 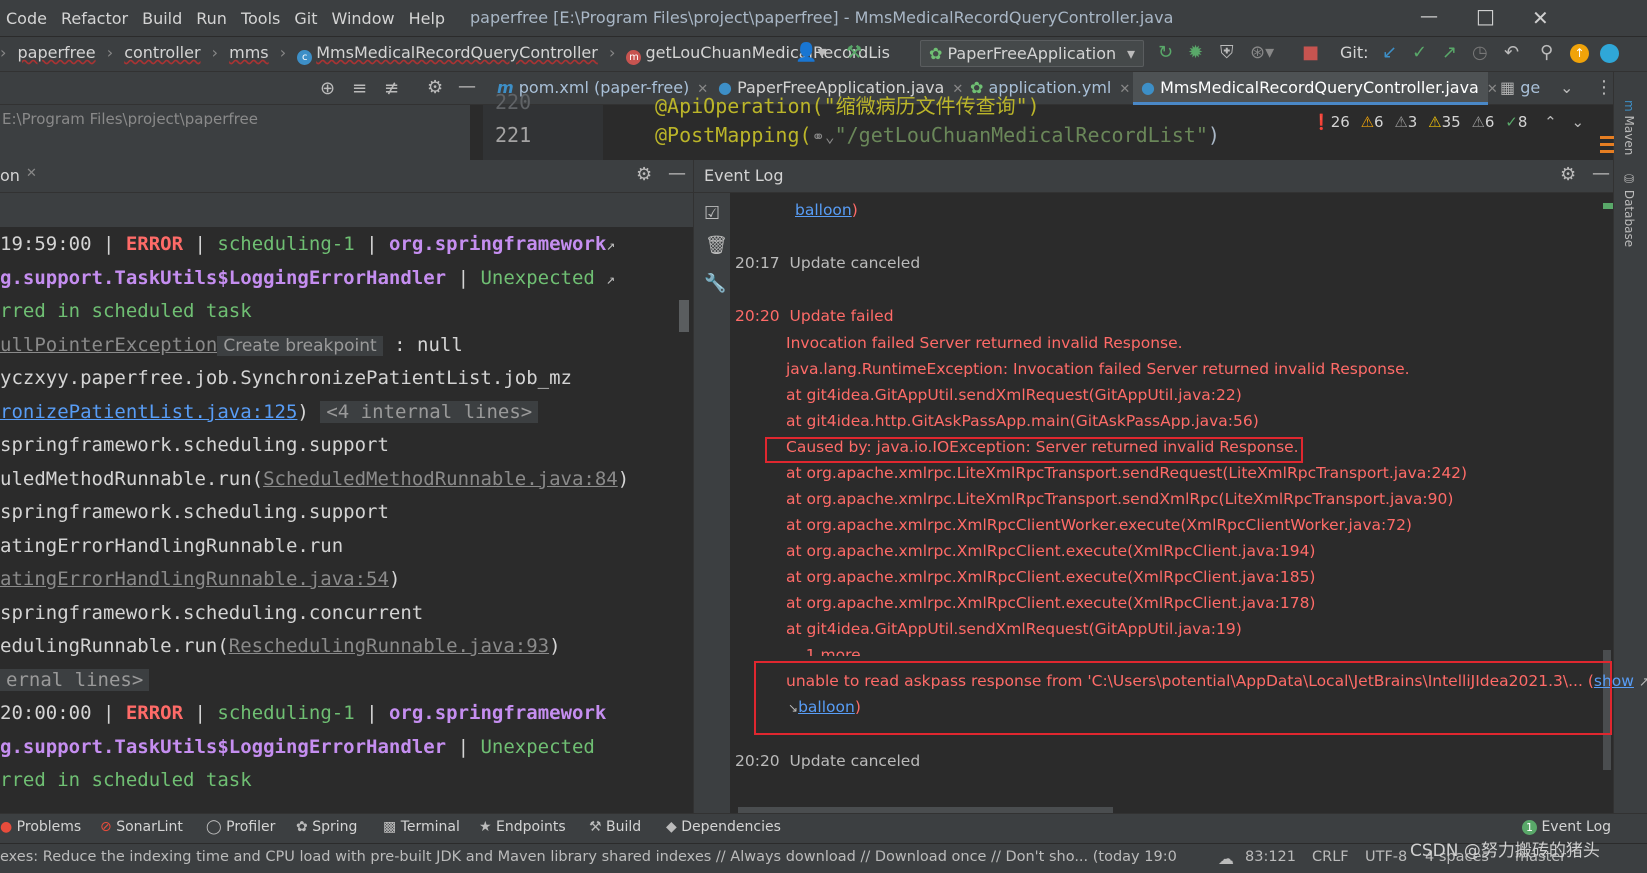 I want to click on debug-icon: ✹, so click(x=1195, y=52).